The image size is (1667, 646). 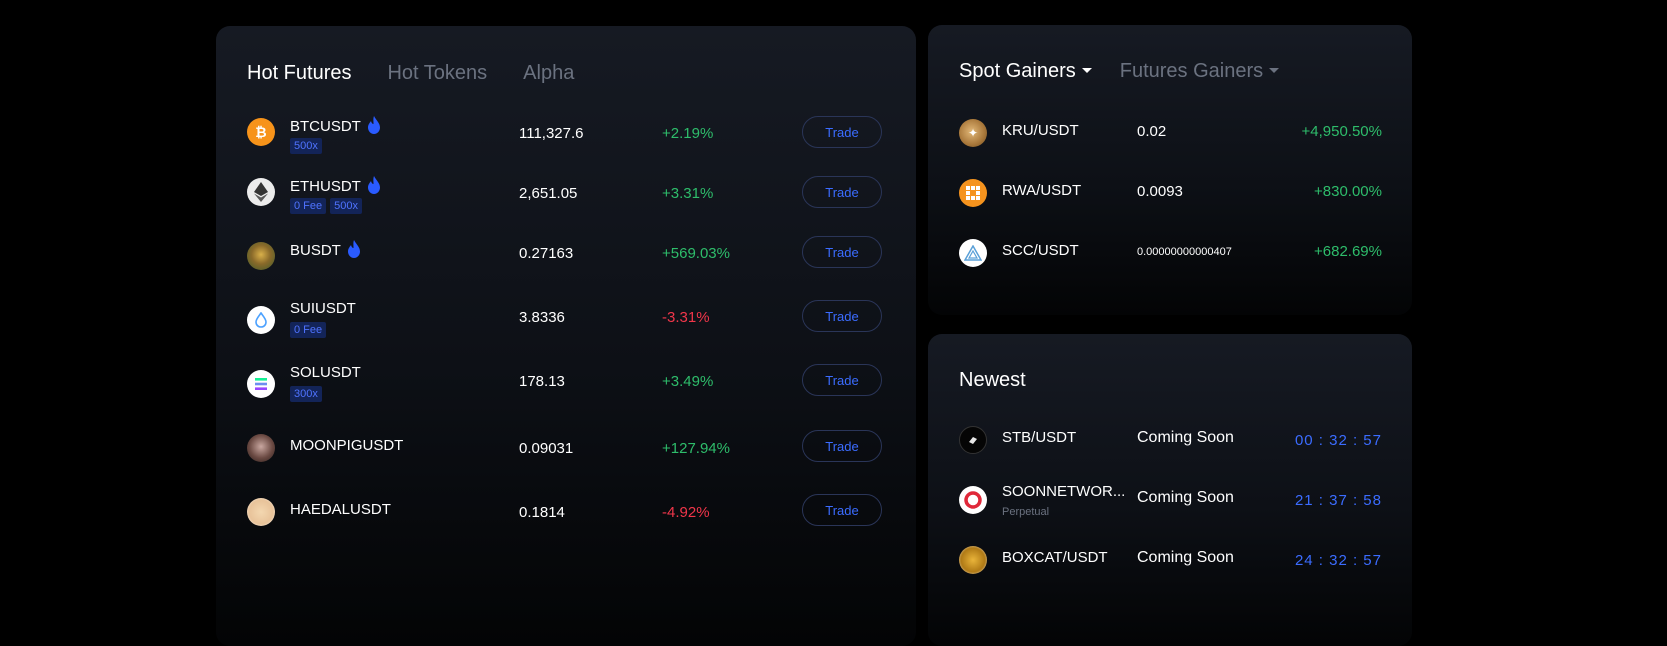 I want to click on countdown-timer: 24 : 32 : 57, so click(x=1338, y=560).